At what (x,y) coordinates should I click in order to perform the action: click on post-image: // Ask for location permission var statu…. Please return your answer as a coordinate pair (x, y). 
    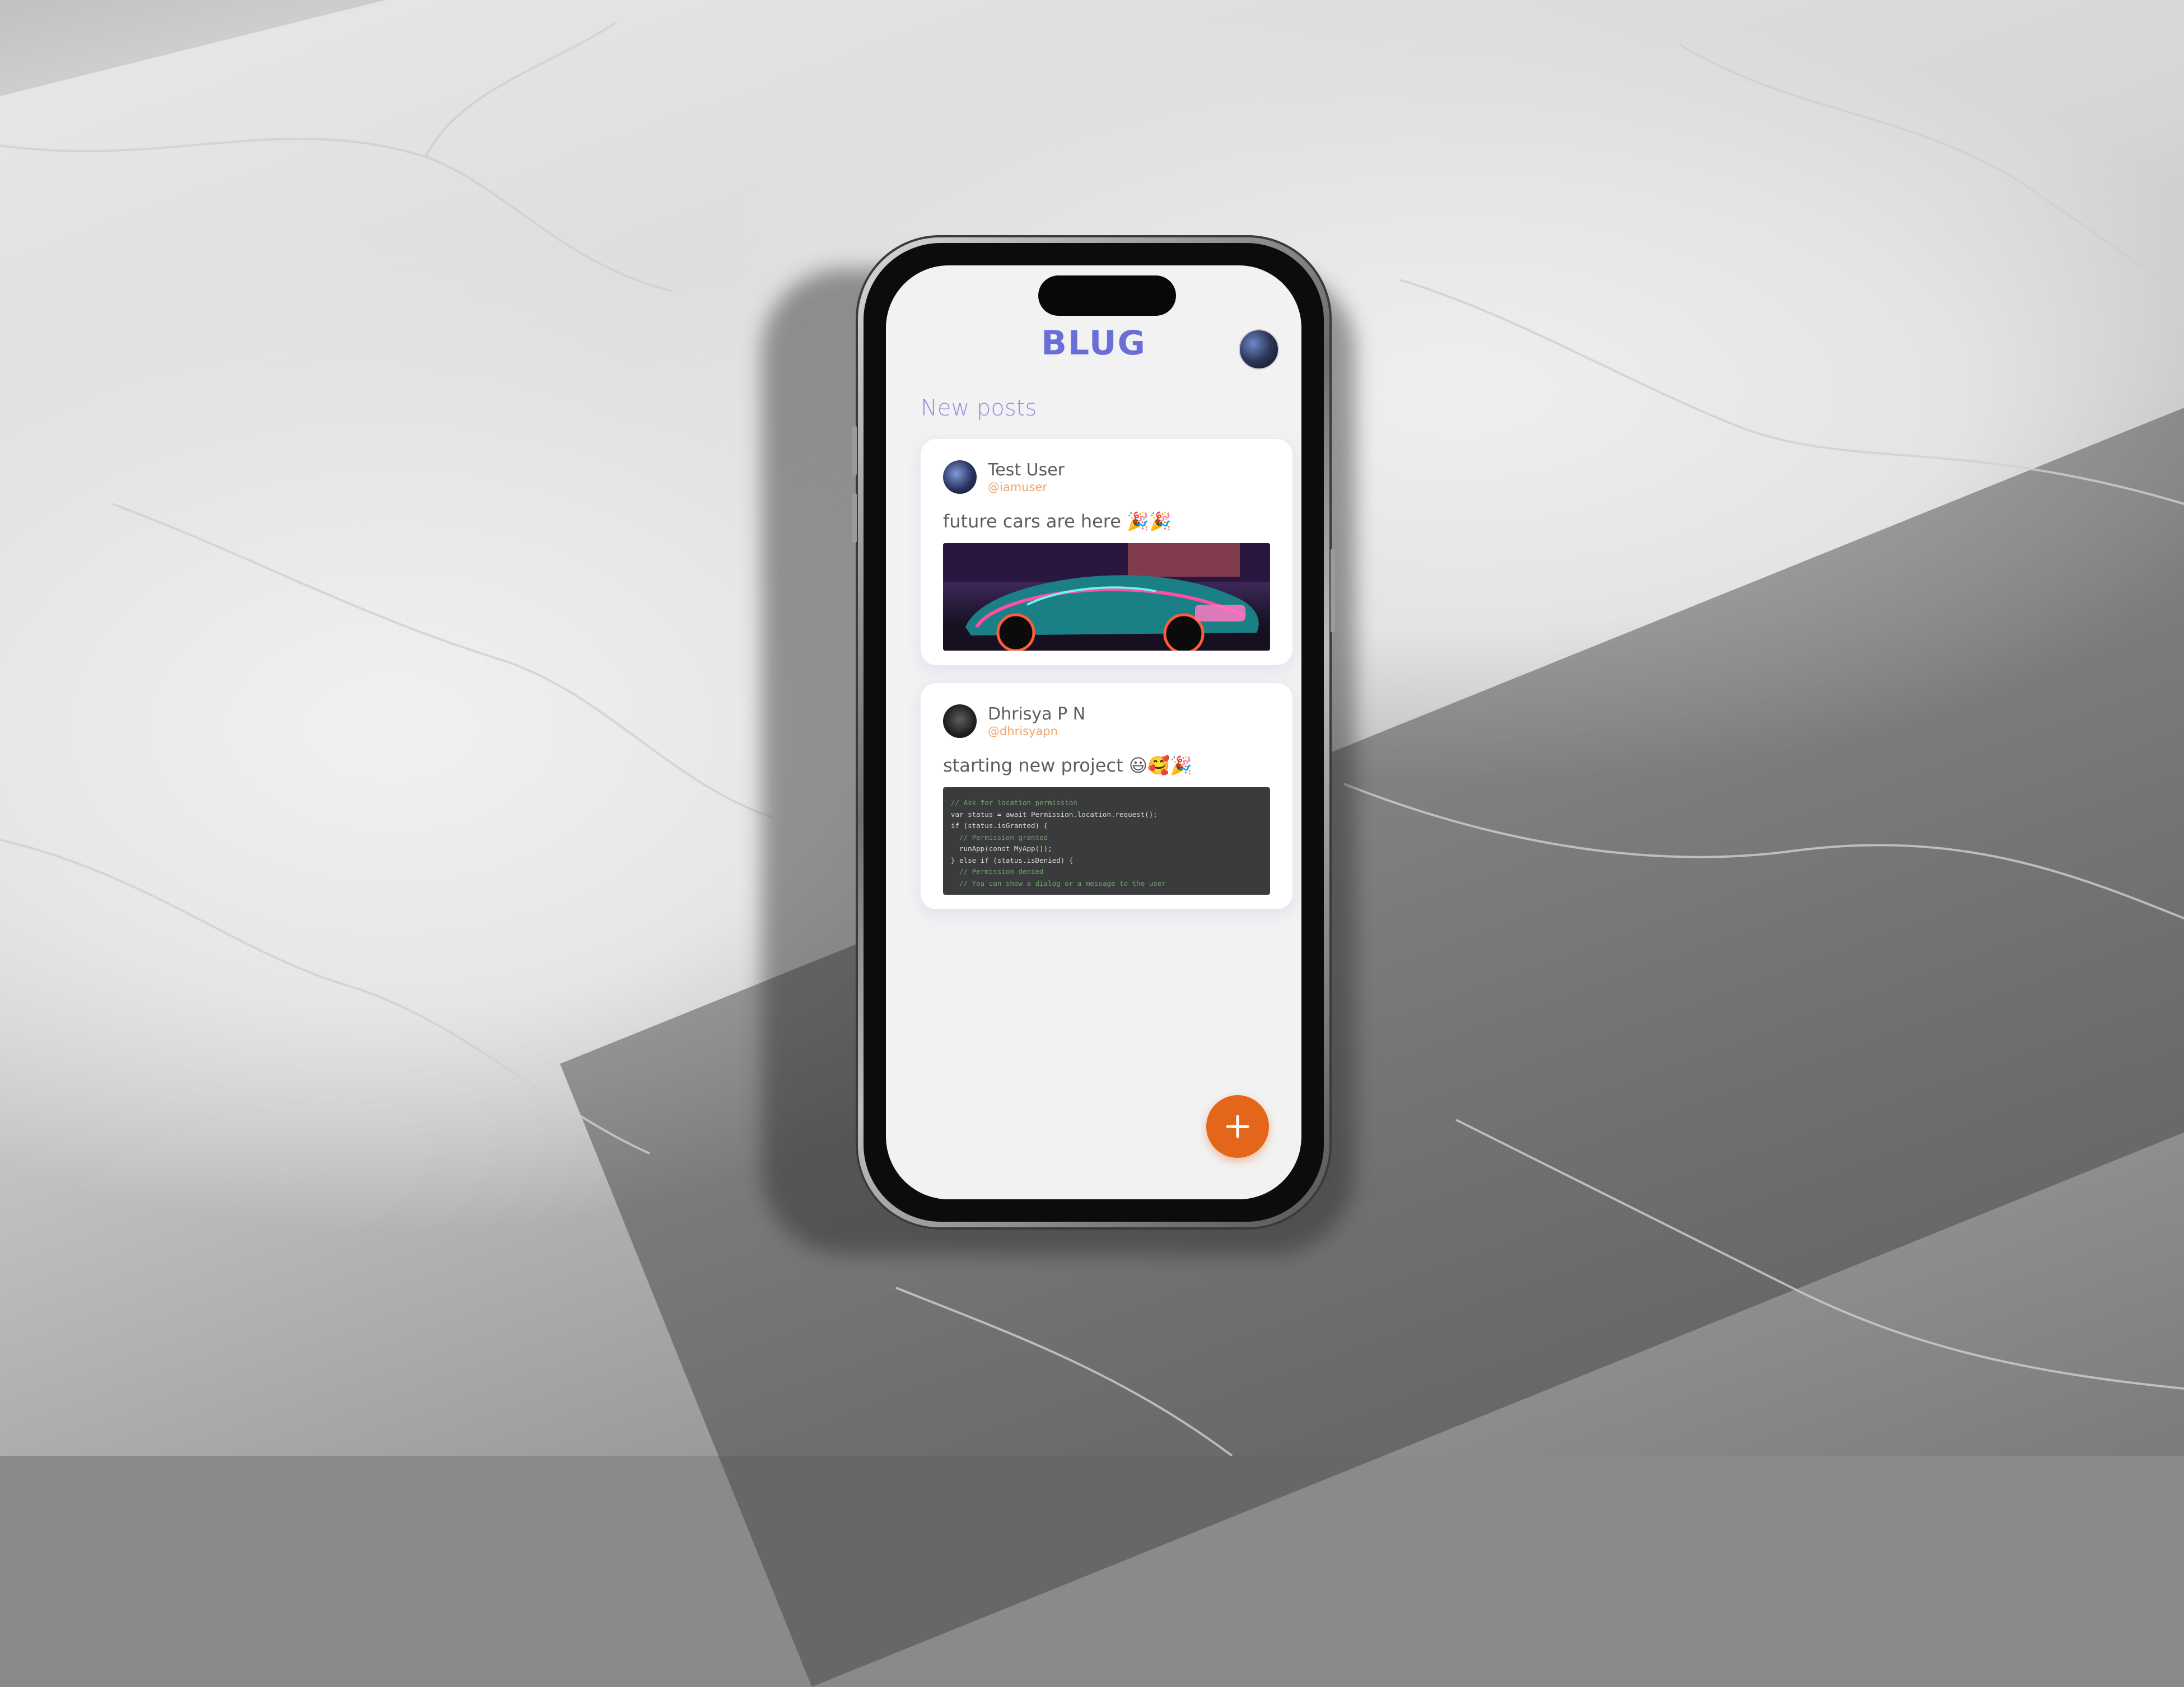
    Looking at the image, I should click on (1107, 841).